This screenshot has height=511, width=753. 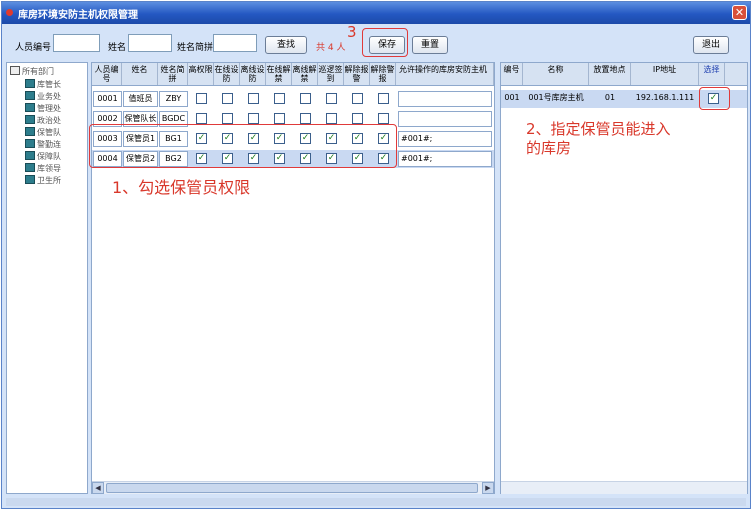 What do you see at coordinates (383, 74) in the screenshot?
I see `col-header-perm: 解除警报` at bounding box center [383, 74].